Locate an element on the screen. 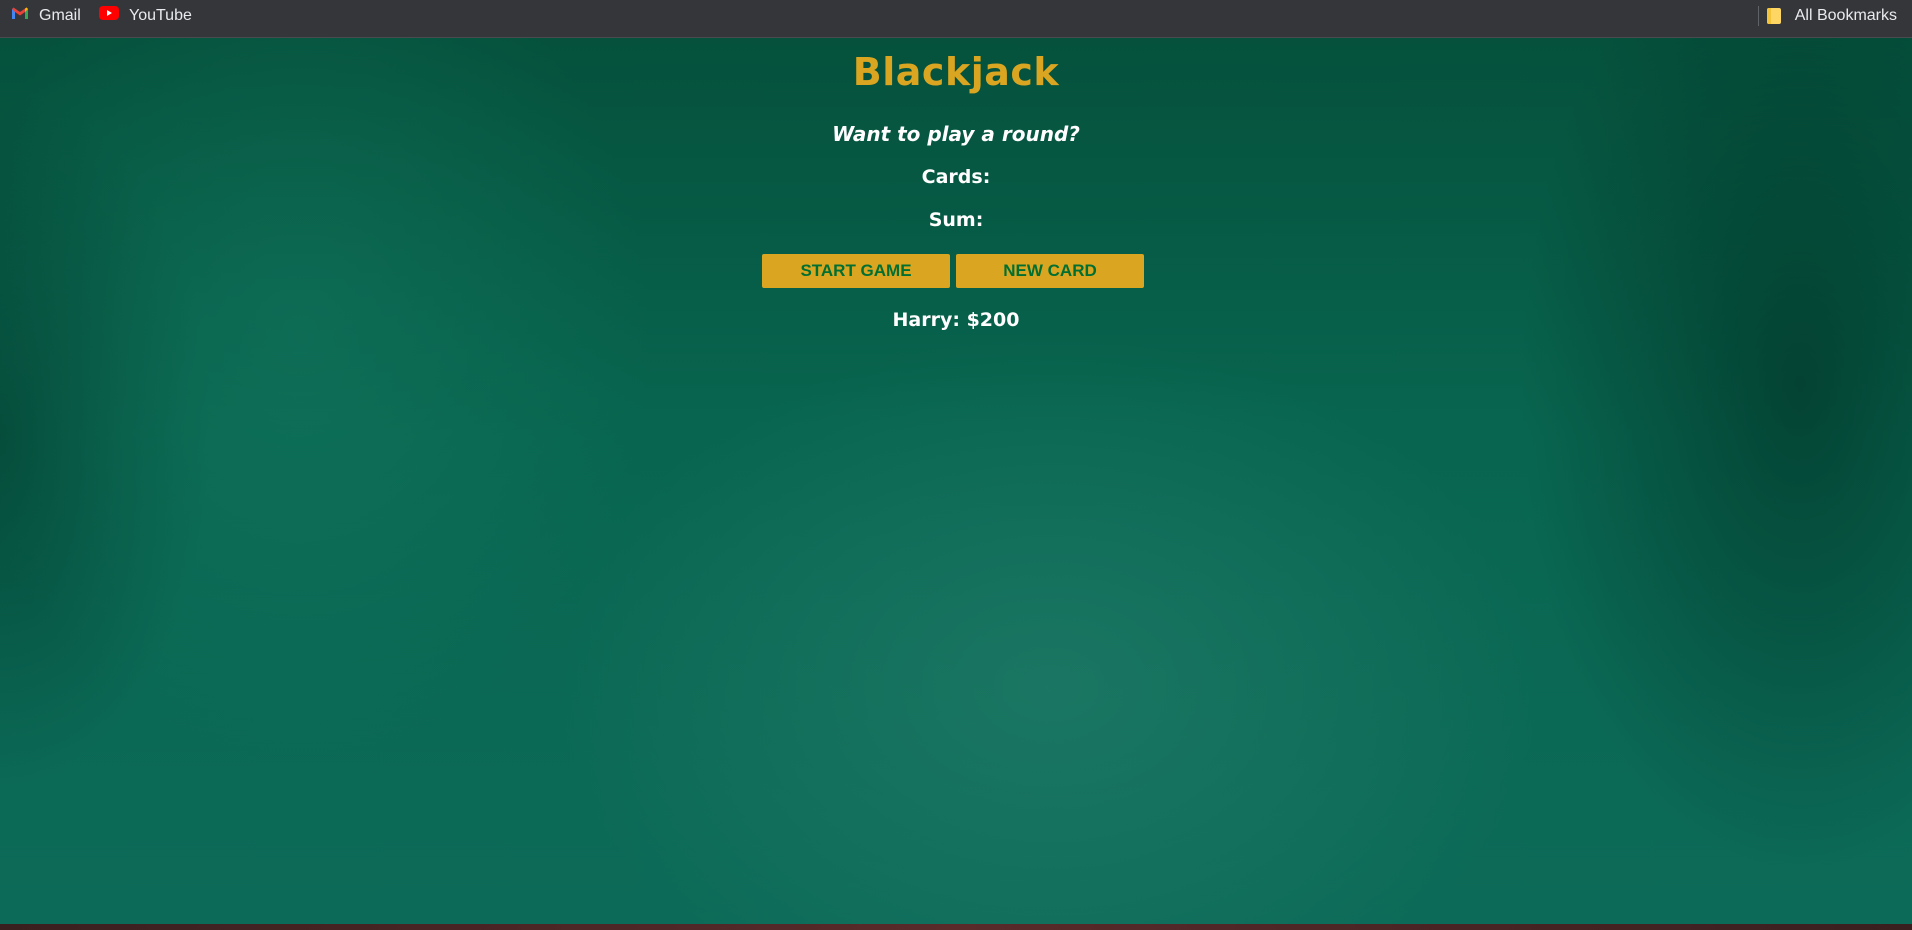 This screenshot has height=930, width=1912. all-bookmarks-button: All Bookmarks is located at coordinates (1831, 15).